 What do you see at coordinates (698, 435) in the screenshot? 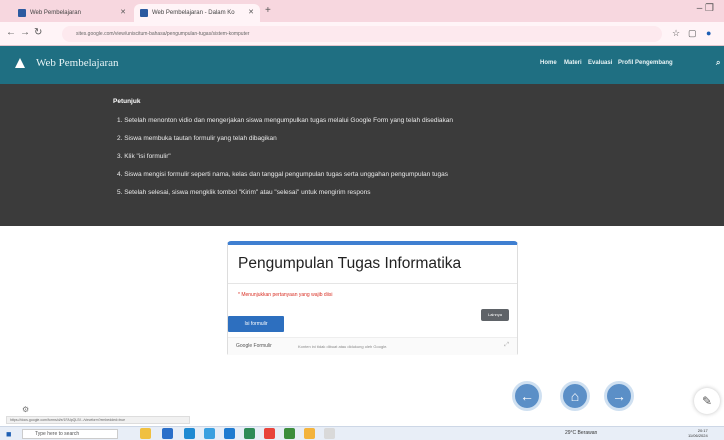
I see `clock-date: 11/06/2024` at bounding box center [698, 435].